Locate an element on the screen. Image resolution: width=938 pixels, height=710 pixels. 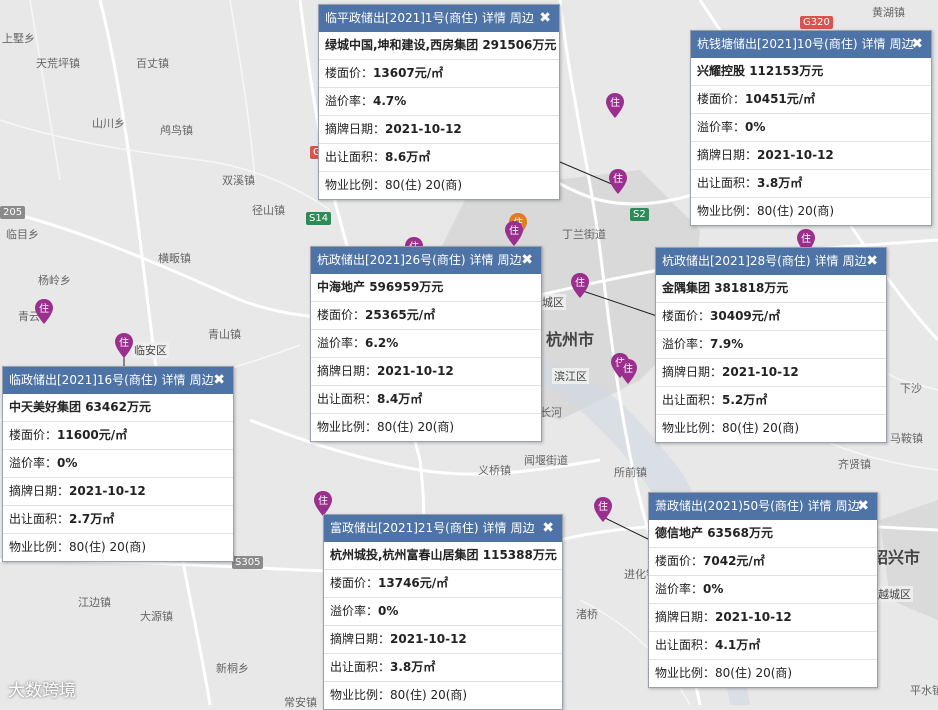
floor-price-row: 楼面价：13607元/㎡ is located at coordinates (439, 73).